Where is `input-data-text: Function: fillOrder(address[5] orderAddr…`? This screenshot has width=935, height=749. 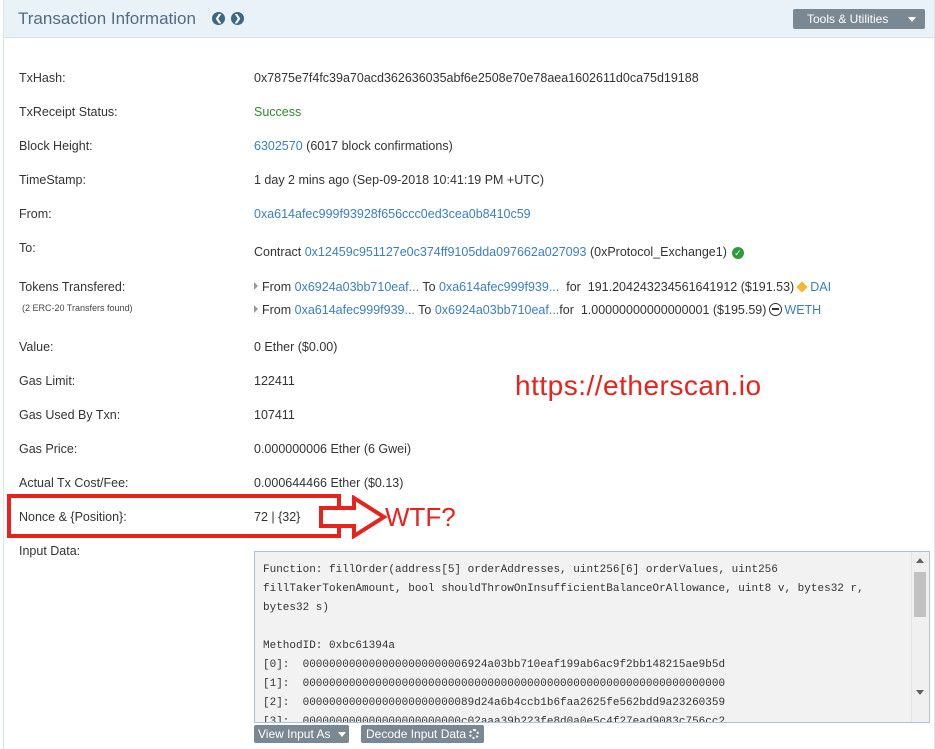 input-data-text: Function: fillOrder(address[5] orderAddr… is located at coordinates (563, 643).